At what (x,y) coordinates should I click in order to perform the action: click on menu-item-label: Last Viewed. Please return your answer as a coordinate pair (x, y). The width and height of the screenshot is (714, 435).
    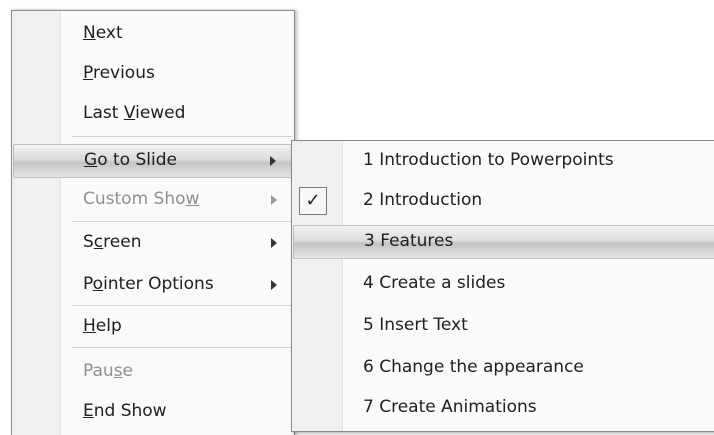
    Looking at the image, I should click on (134, 113).